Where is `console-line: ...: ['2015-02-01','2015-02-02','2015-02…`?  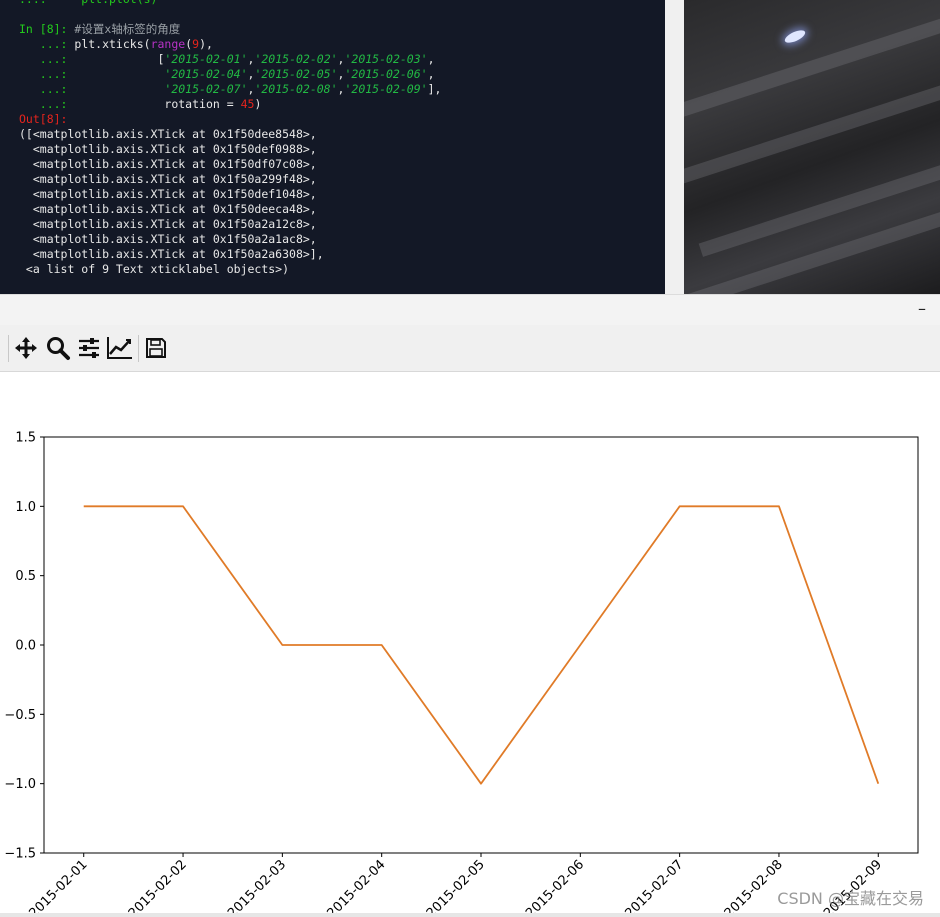
console-line: ...: ['2015-02-01','2015-02-02','2015-02… is located at coordinates (230, 59).